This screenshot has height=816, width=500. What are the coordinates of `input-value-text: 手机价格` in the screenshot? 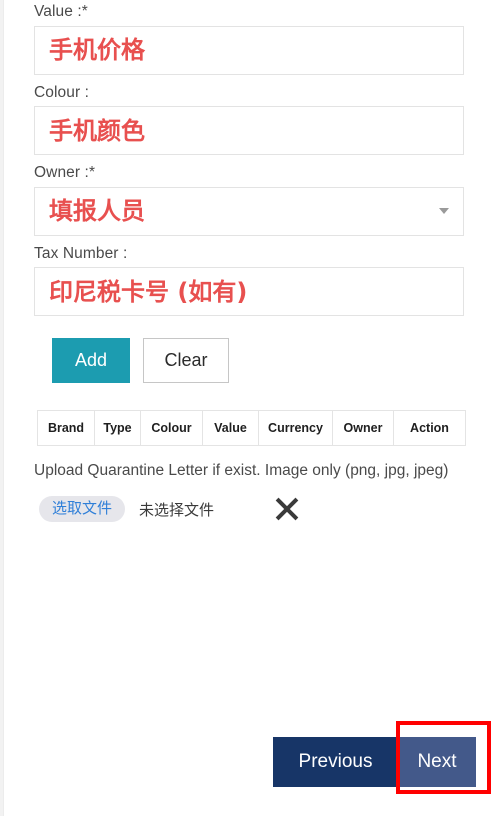 It's located at (97, 50).